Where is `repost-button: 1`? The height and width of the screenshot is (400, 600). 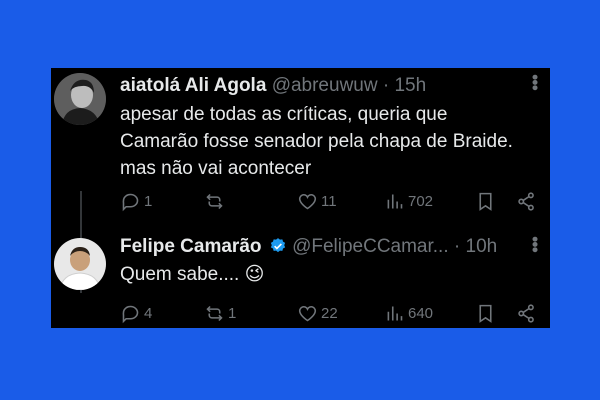
repost-button: 1 is located at coordinates (220, 313).